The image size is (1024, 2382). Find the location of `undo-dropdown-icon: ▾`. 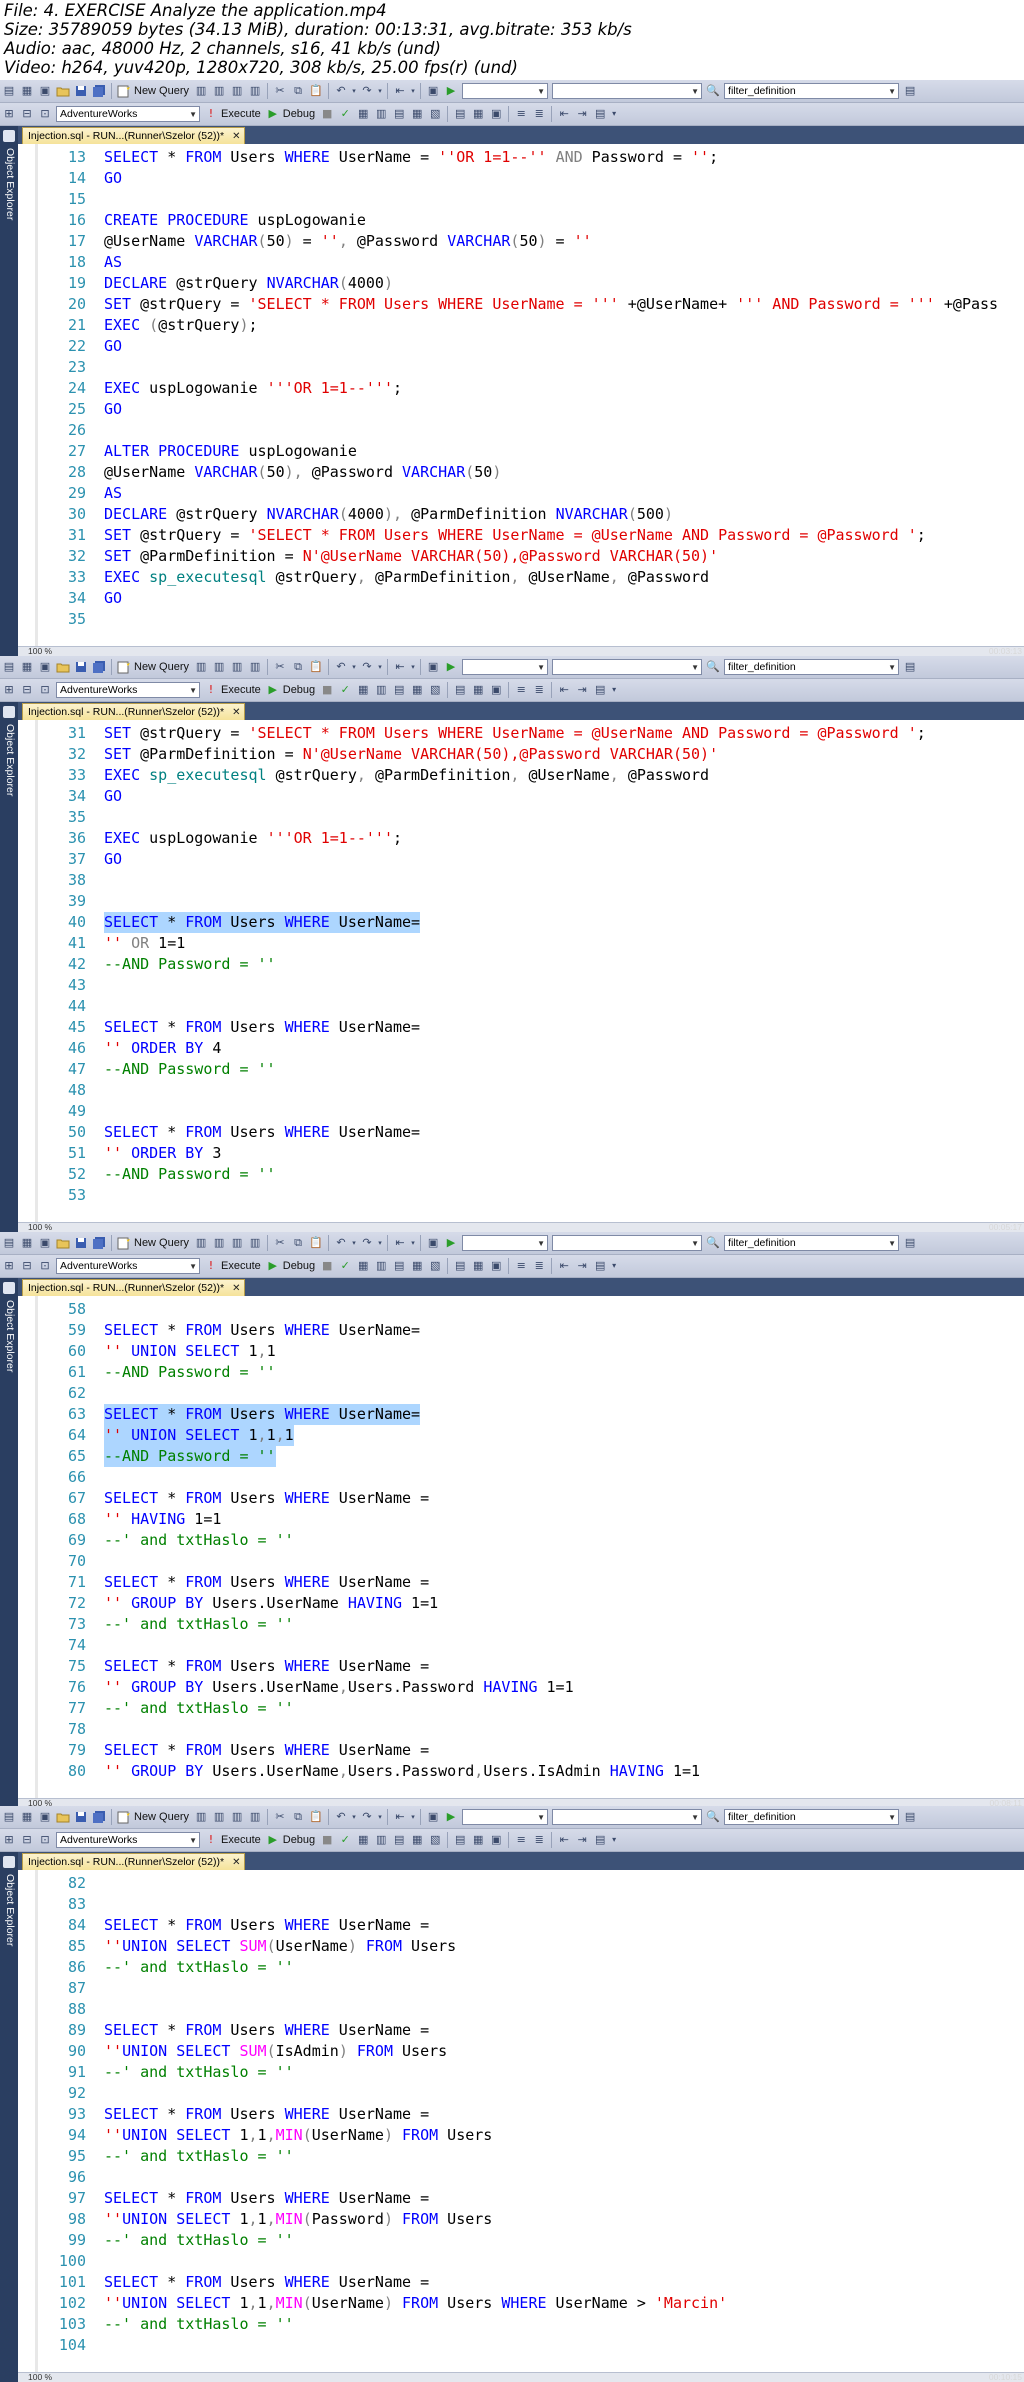

undo-dropdown-icon: ▾ is located at coordinates (354, 91).